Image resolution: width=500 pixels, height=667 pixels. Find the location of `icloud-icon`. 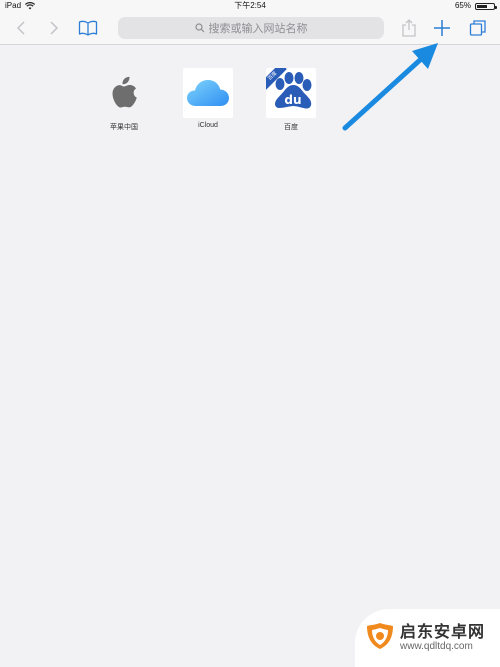

icloud-icon is located at coordinates (208, 93).